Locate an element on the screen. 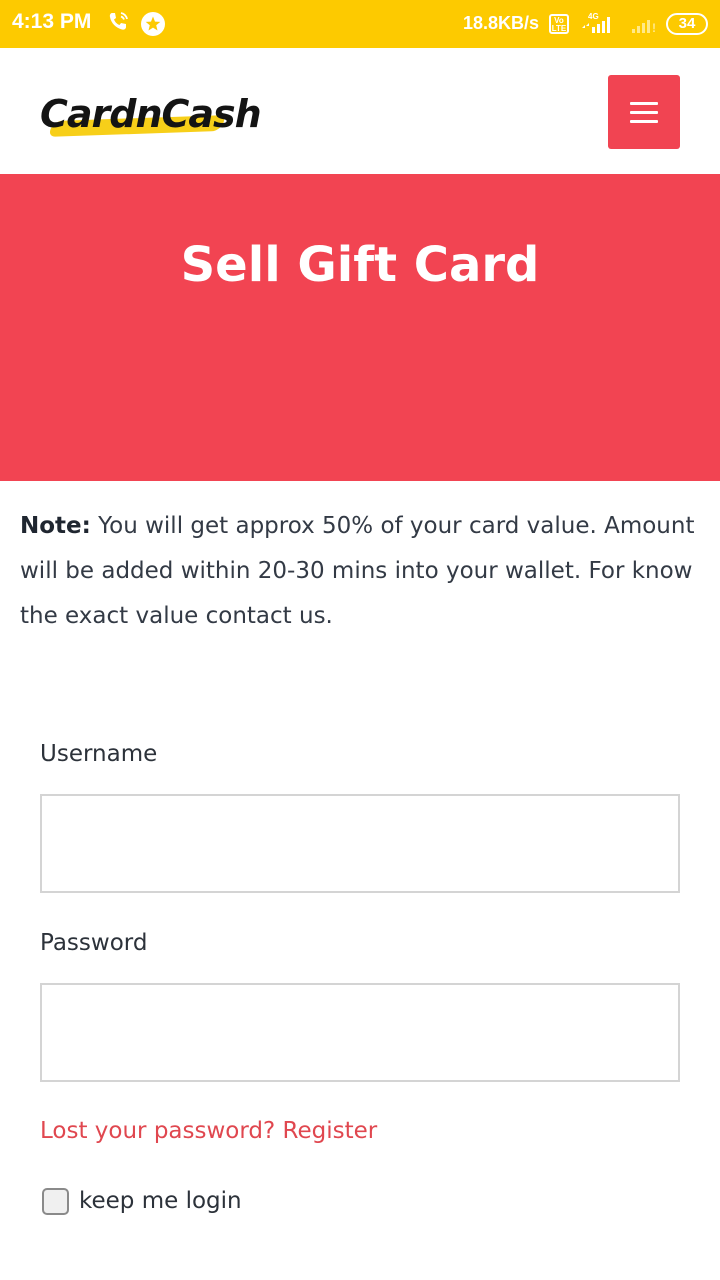  star-badge-icon is located at coordinates (153, 24).